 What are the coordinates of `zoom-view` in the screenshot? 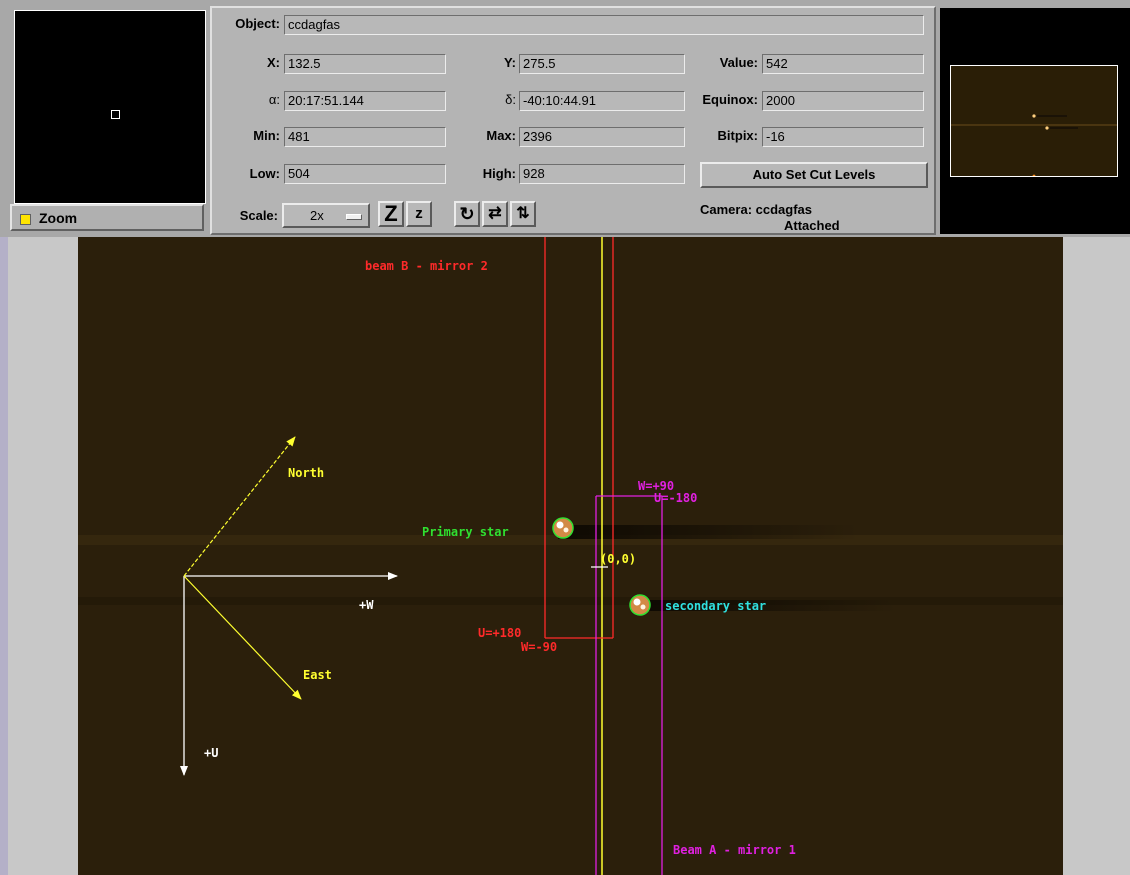 It's located at (110, 107).